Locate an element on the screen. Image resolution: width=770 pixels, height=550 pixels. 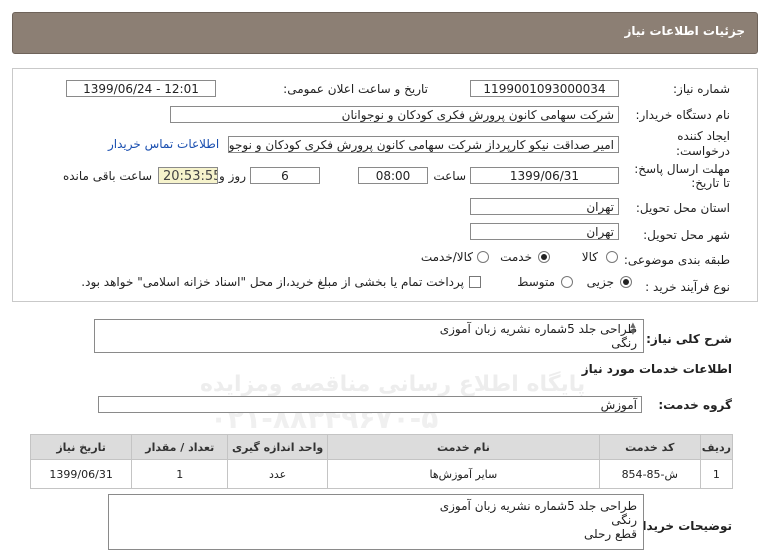
category-label: طبقه بندی موضوعی: is located at coordinates (676, 260).